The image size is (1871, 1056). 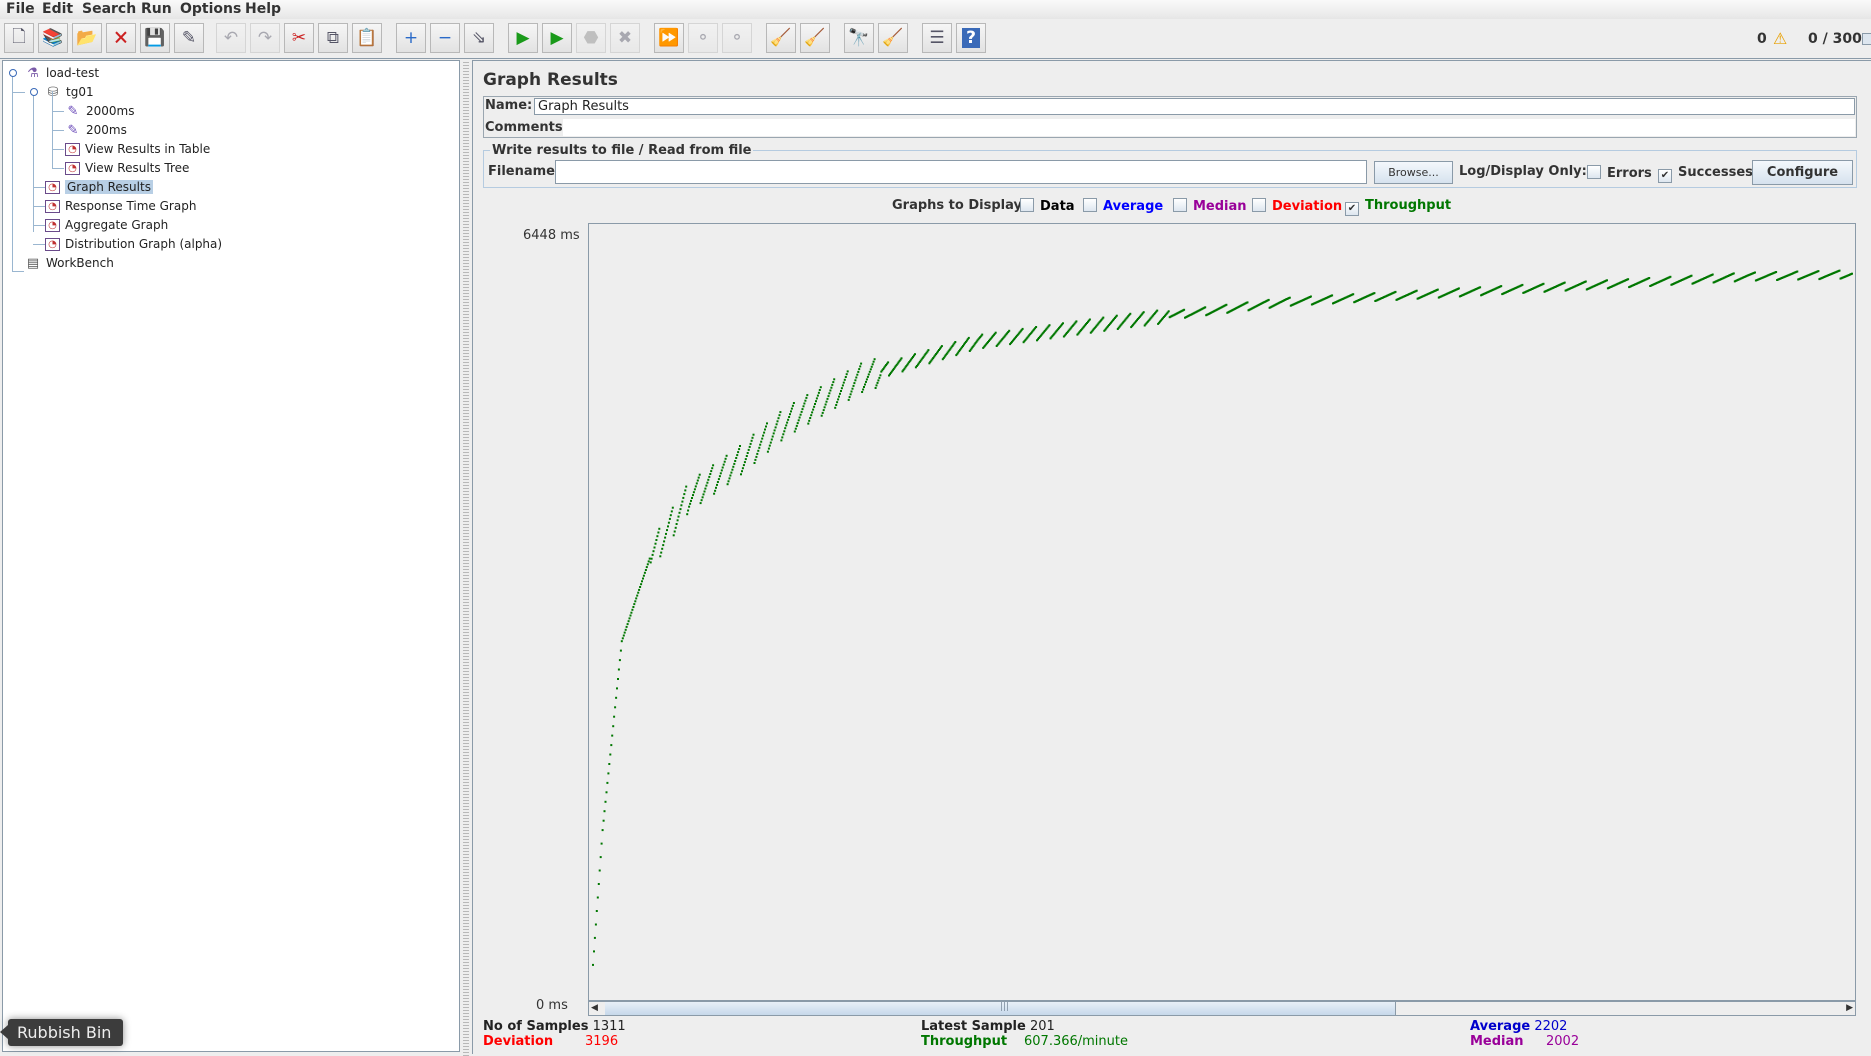 I want to click on redo-button: ↷, so click(x=265, y=38).